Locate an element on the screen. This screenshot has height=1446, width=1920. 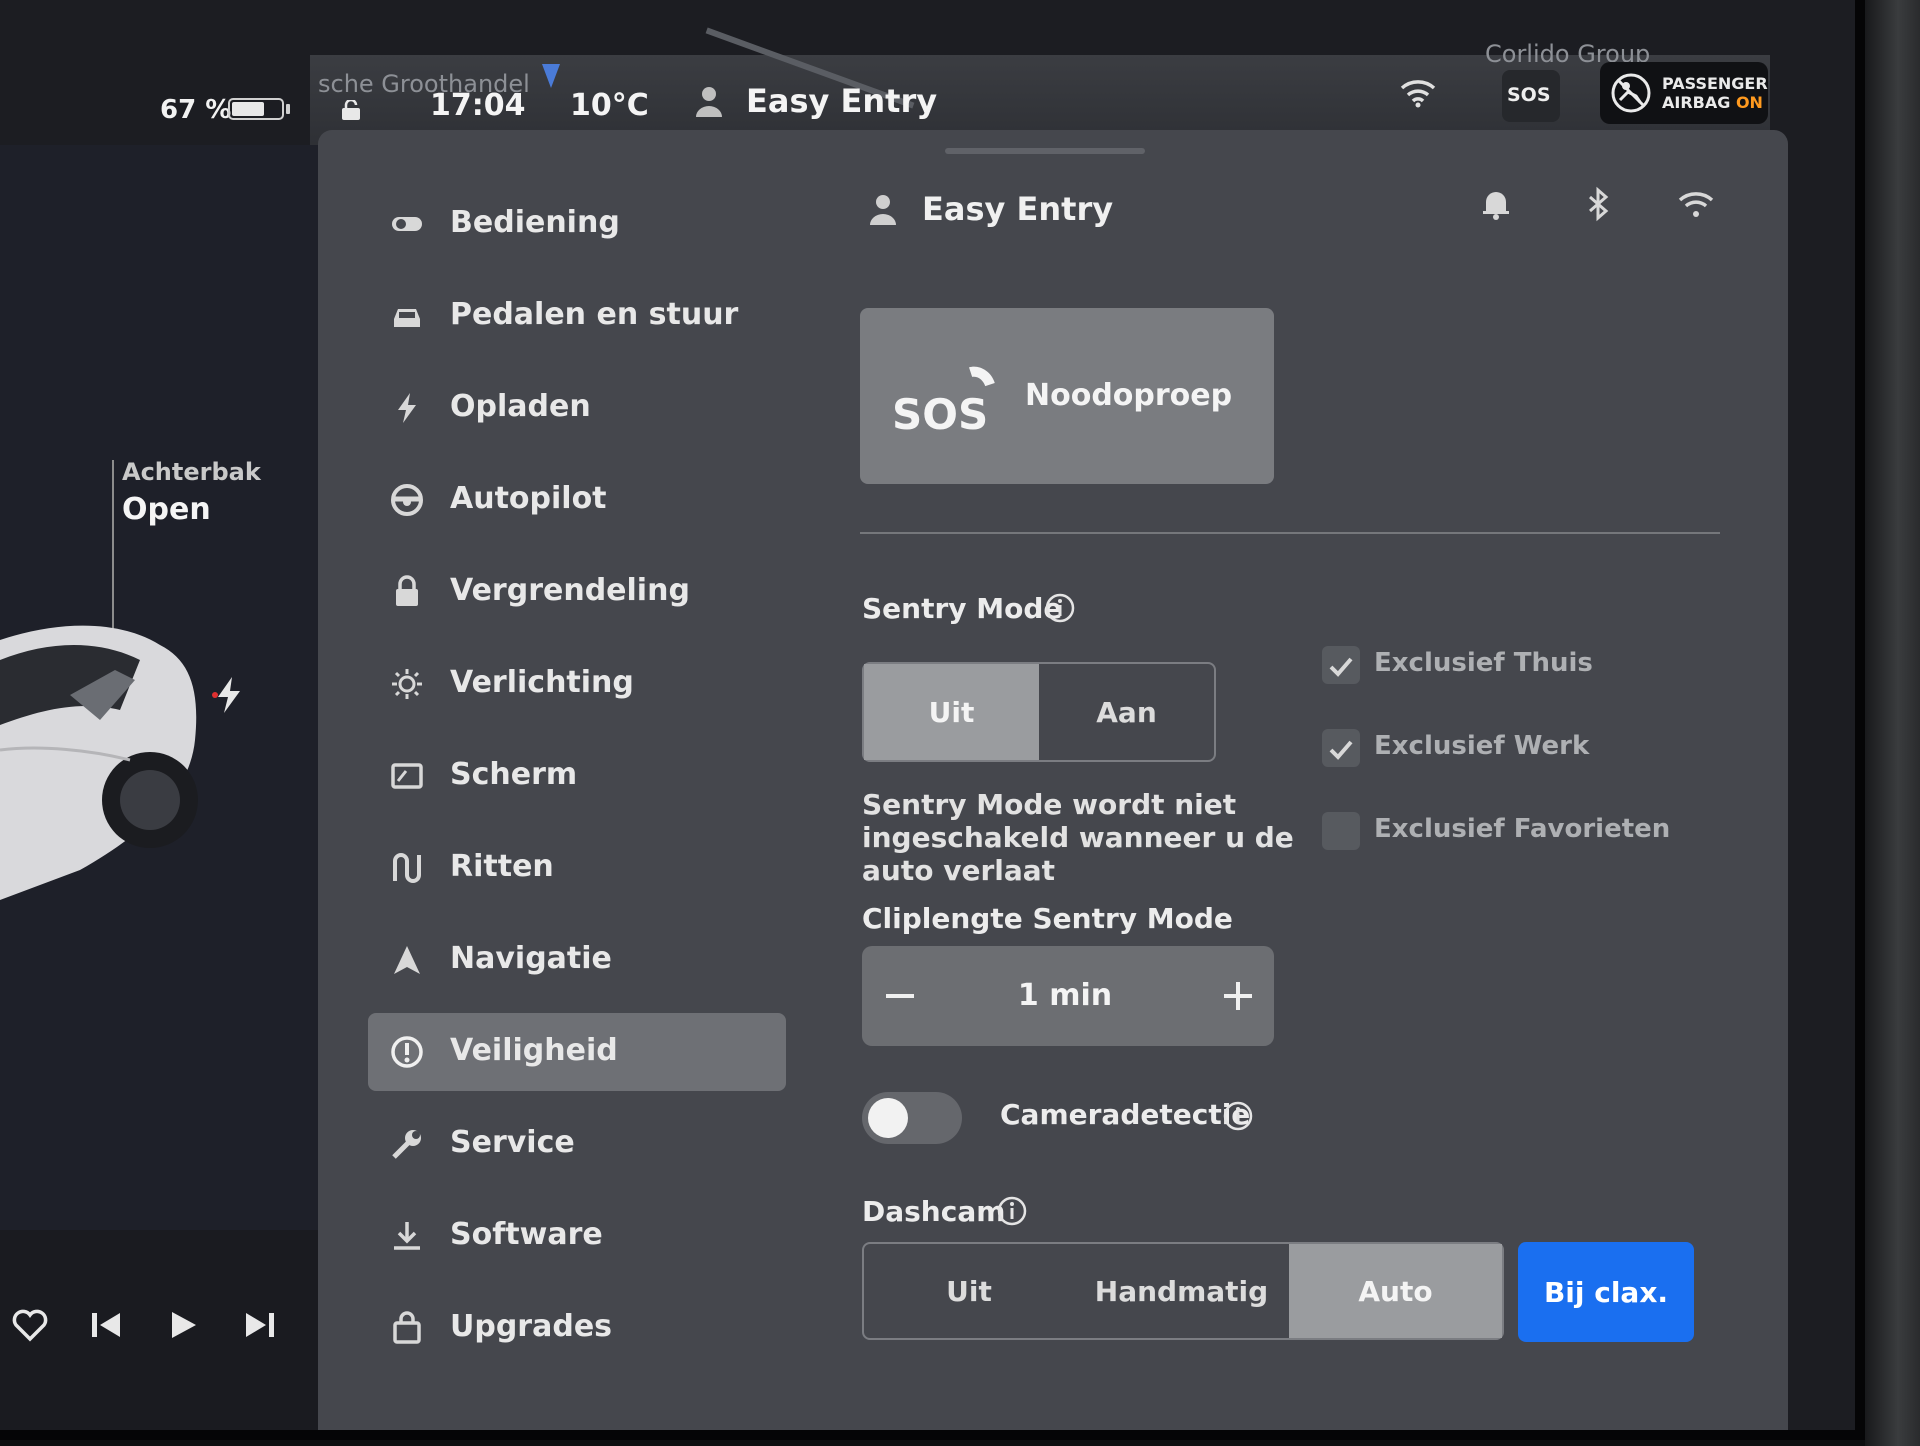
wrench-icon is located at coordinates (406, 1144).